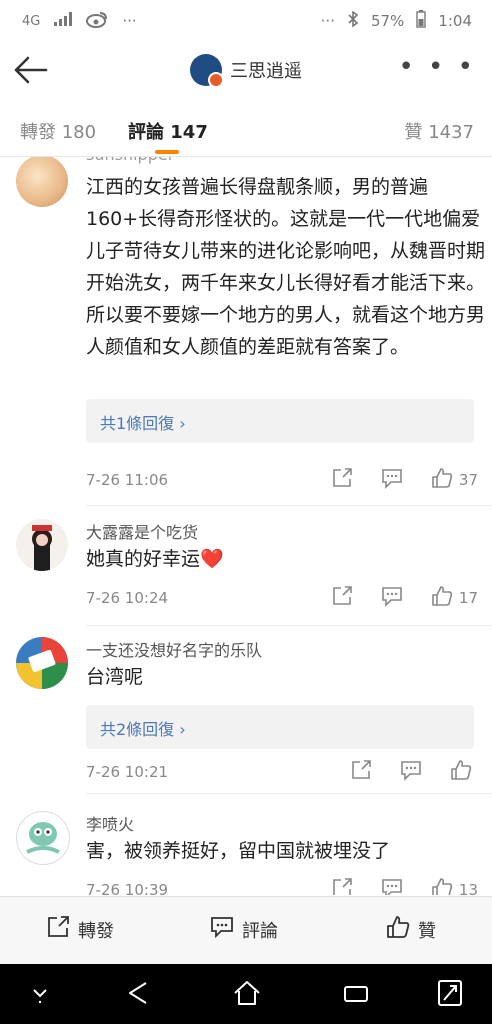 This screenshot has height=1024, width=492. Describe the element at coordinates (238, 851) in the screenshot. I see `comment-text: 害，被领养挺好，留中国就被埋没了` at that location.